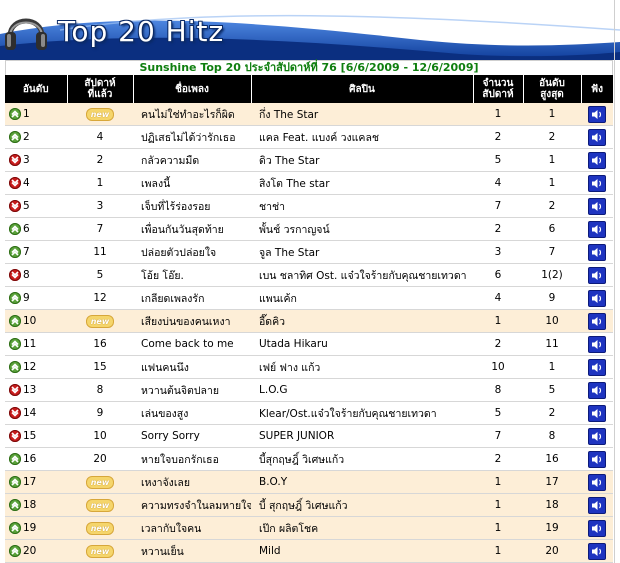  Describe the element at coordinates (100, 505) in the screenshot. I see `new-badge: new` at that location.